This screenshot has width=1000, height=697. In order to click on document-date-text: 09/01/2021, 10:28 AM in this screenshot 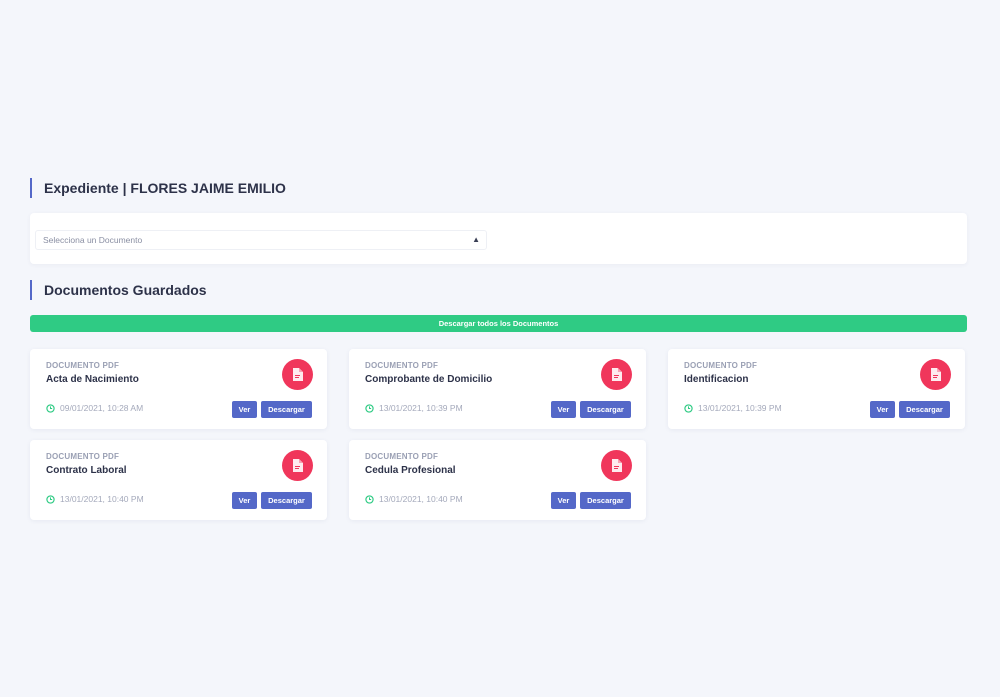, I will do `click(102, 408)`.